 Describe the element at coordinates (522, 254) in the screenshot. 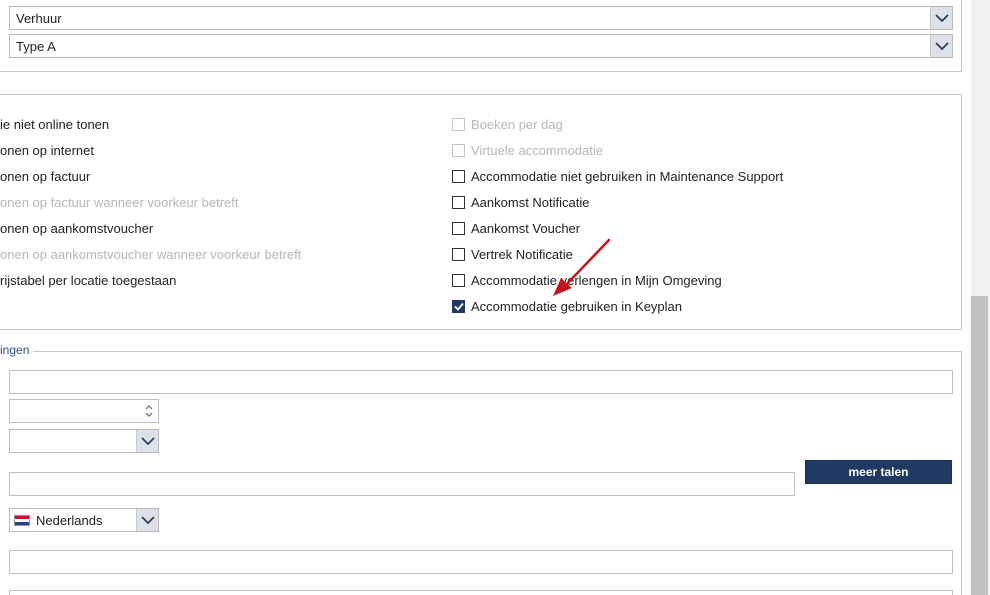

I see `checkbox-label: Vertrek Notificatie` at that location.